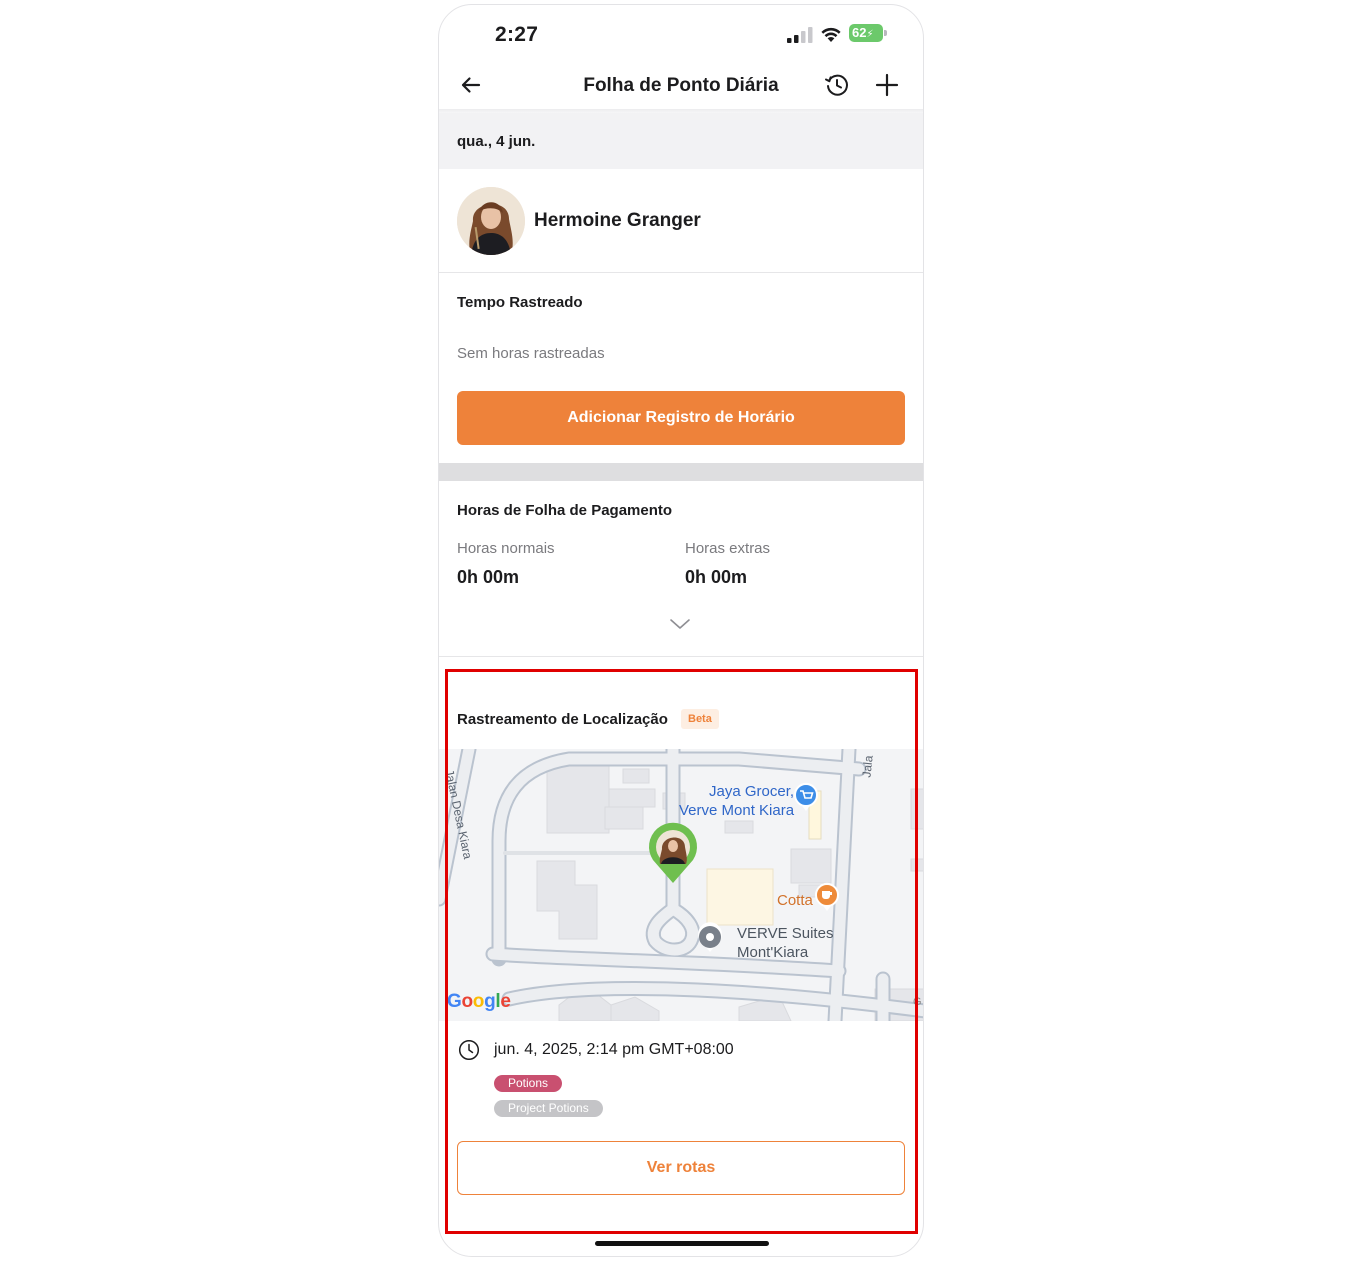  What do you see at coordinates (520, 302) in the screenshot?
I see `tracked-time-title: Tempo Rastreado` at bounding box center [520, 302].